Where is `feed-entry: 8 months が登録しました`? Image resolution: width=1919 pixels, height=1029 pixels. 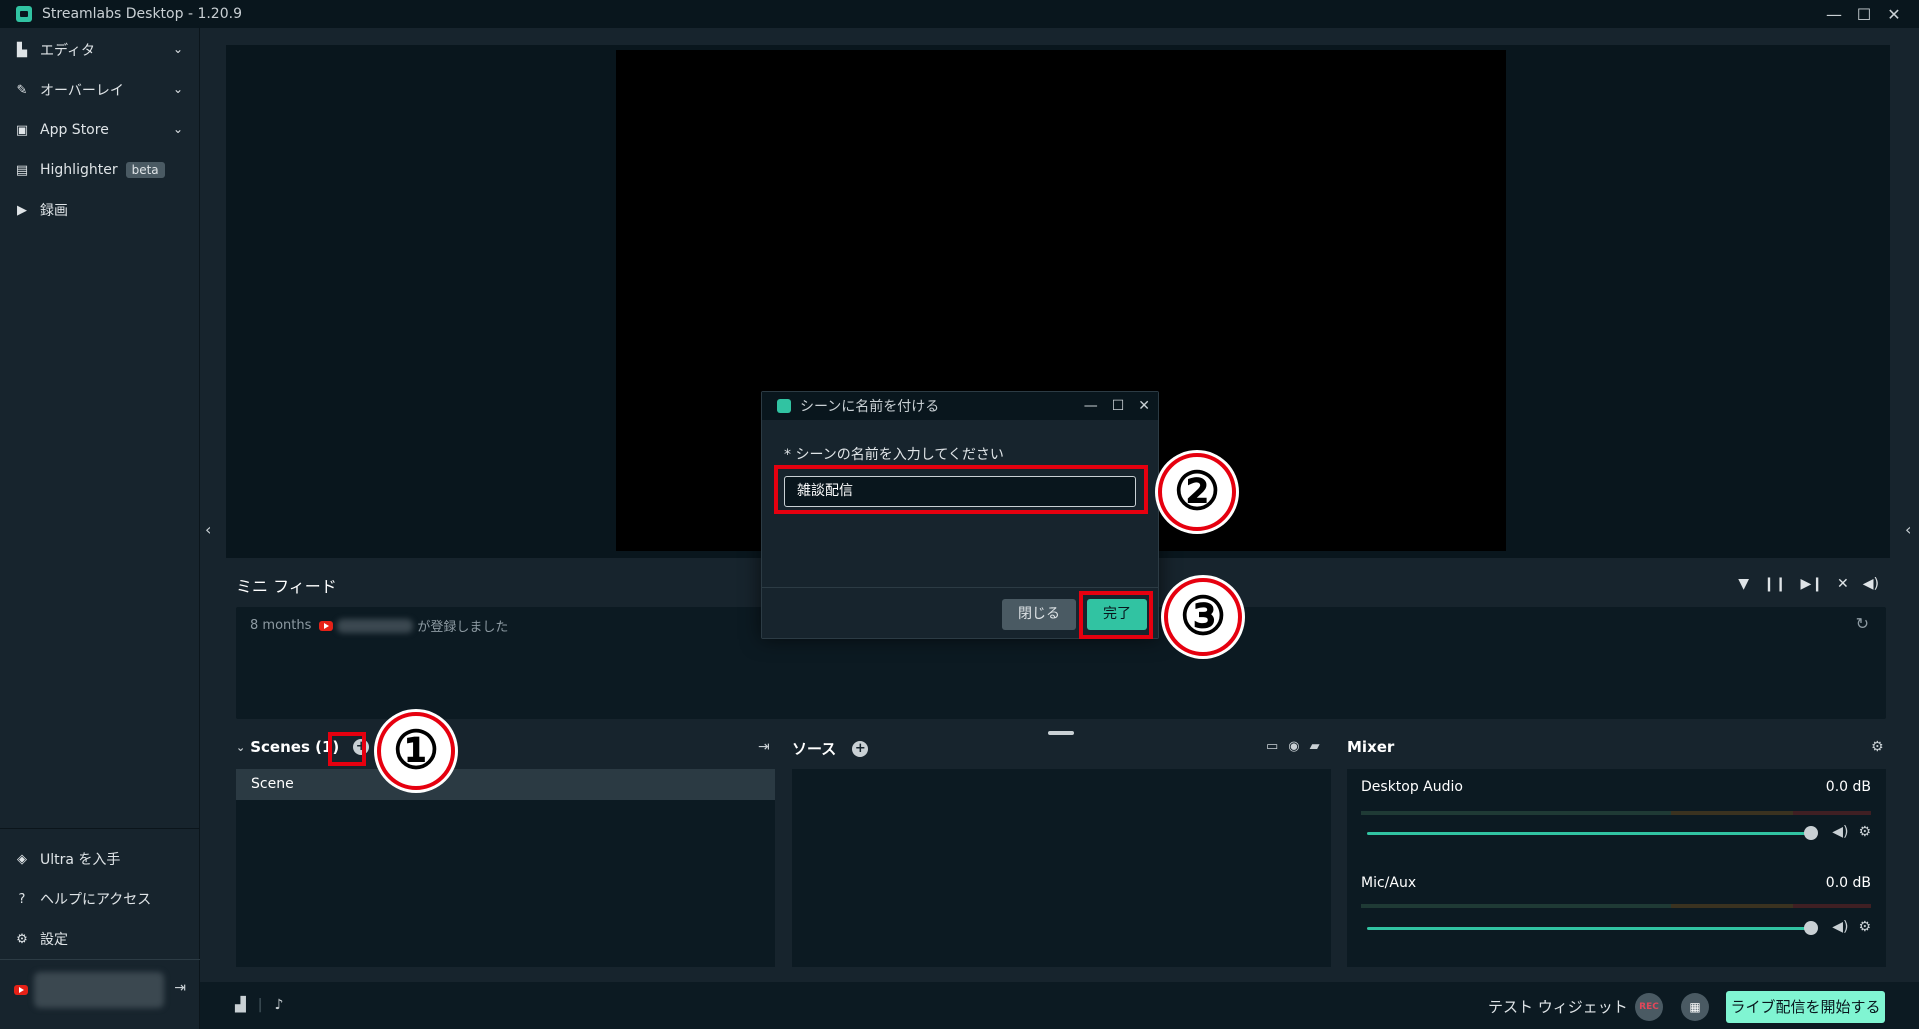
feed-entry: 8 months が登録しました is located at coordinates (379, 625).